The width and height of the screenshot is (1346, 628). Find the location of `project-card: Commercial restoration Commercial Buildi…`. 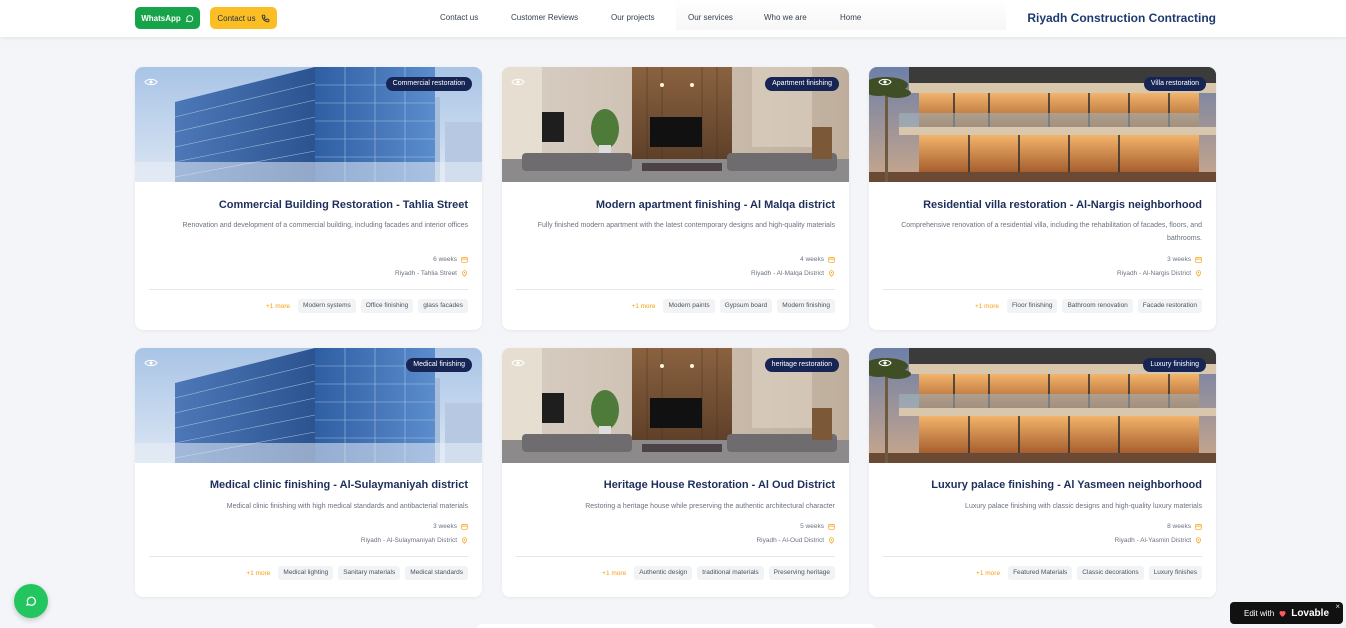

project-card: Commercial restoration Commercial Buildi… is located at coordinates (308, 198).